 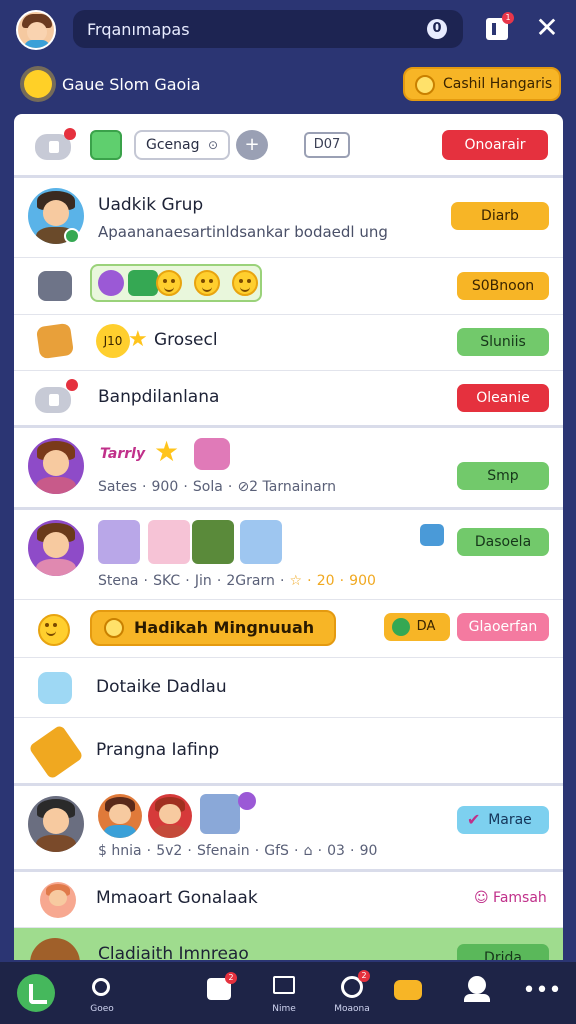 I want to click on notification-count: 1, so click(x=508, y=18).